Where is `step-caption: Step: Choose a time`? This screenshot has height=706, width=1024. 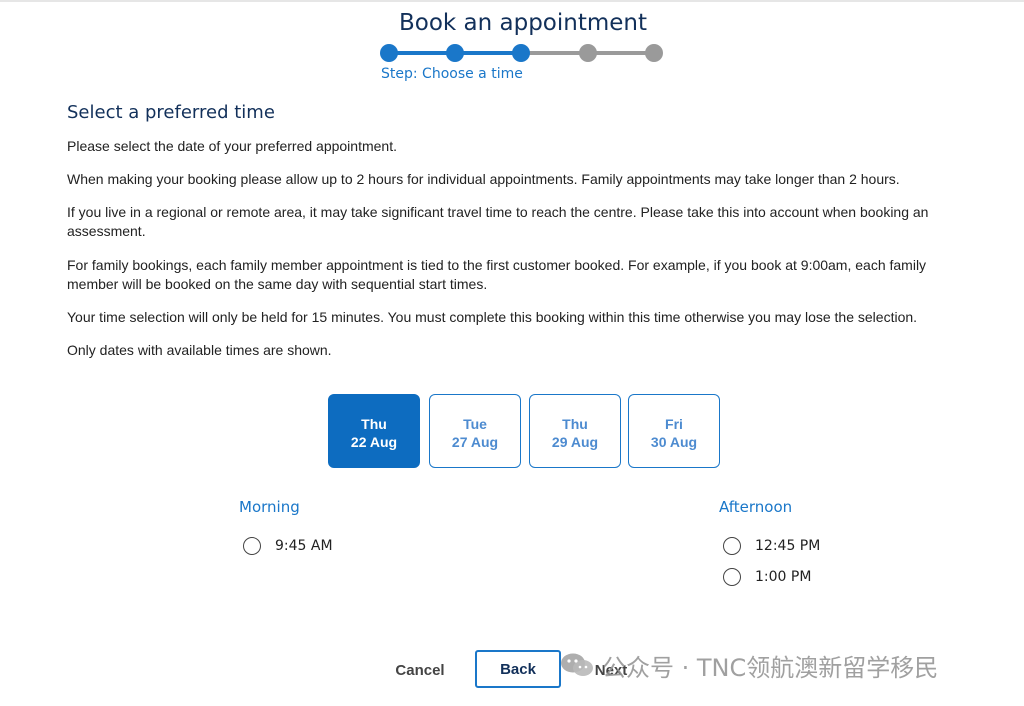
step-caption: Step: Choose a time is located at coordinates (452, 74).